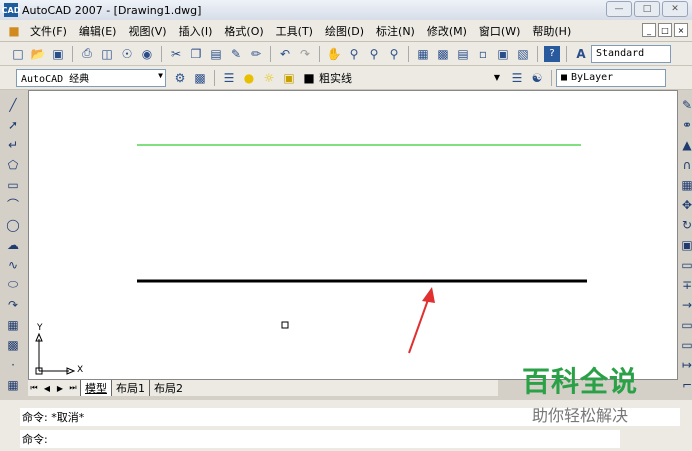 Image resolution: width=692 pixels, height=451 pixels. Describe the element at coordinates (447, 31) in the screenshot. I see `menu-modify: 修改(M)` at that location.